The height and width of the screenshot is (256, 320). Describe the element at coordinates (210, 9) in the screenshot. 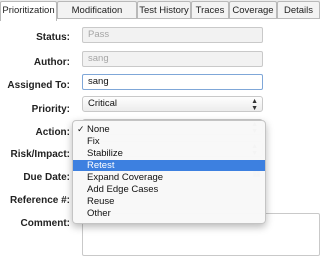

I see `tab-traces: Traces` at that location.